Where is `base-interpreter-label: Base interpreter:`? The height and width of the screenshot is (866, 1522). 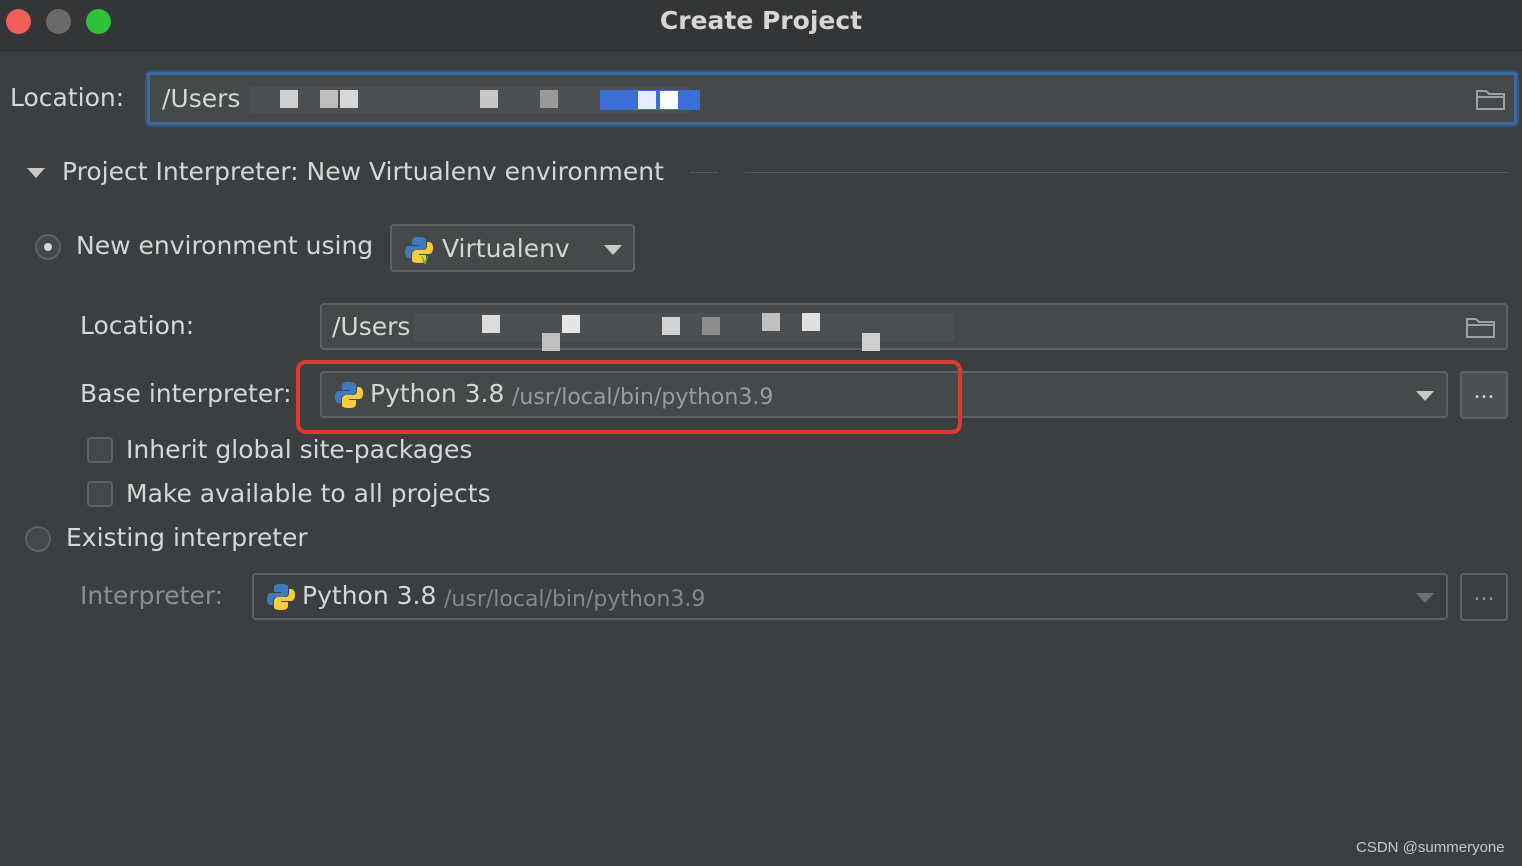
base-interpreter-label: Base interpreter: is located at coordinates (186, 393).